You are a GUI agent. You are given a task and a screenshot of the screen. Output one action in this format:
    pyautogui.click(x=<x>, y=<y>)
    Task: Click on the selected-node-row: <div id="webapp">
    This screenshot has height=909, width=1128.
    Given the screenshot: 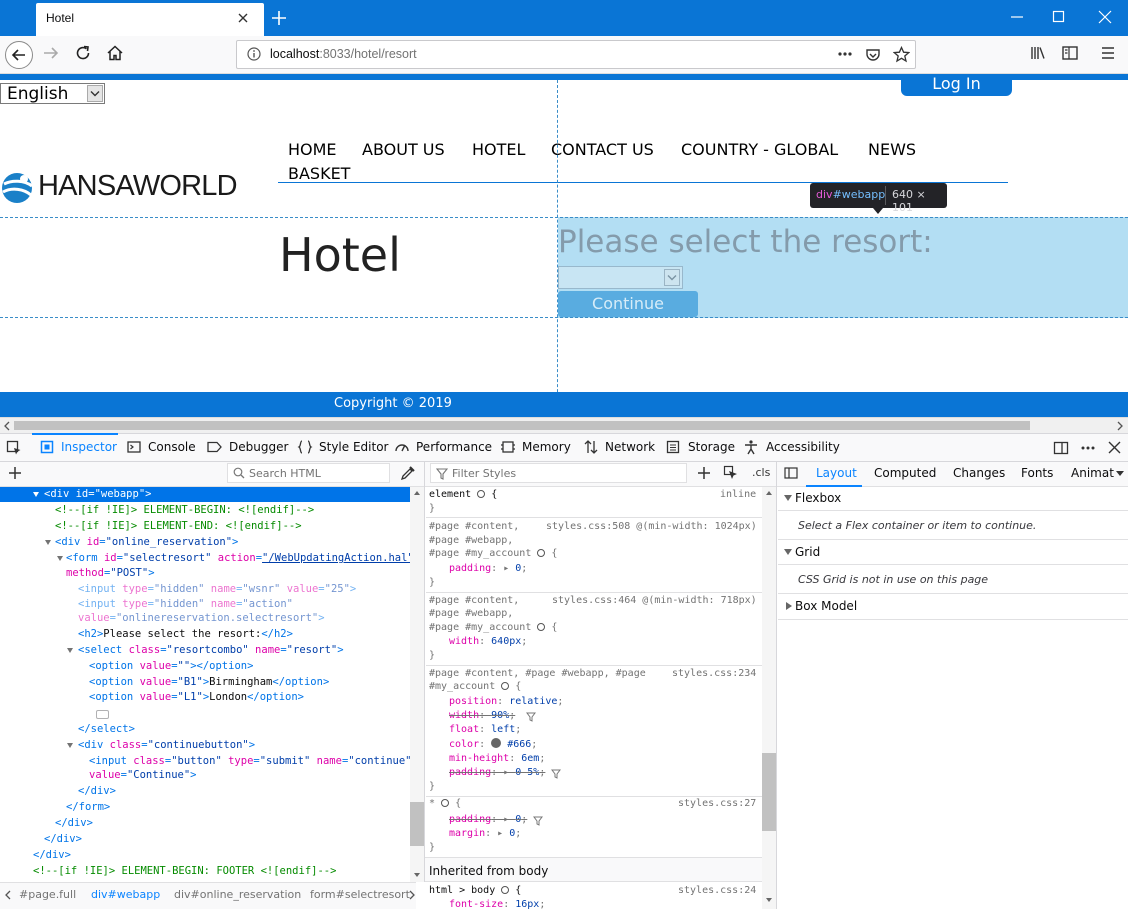 What is the action you would take?
    pyautogui.click(x=205, y=494)
    